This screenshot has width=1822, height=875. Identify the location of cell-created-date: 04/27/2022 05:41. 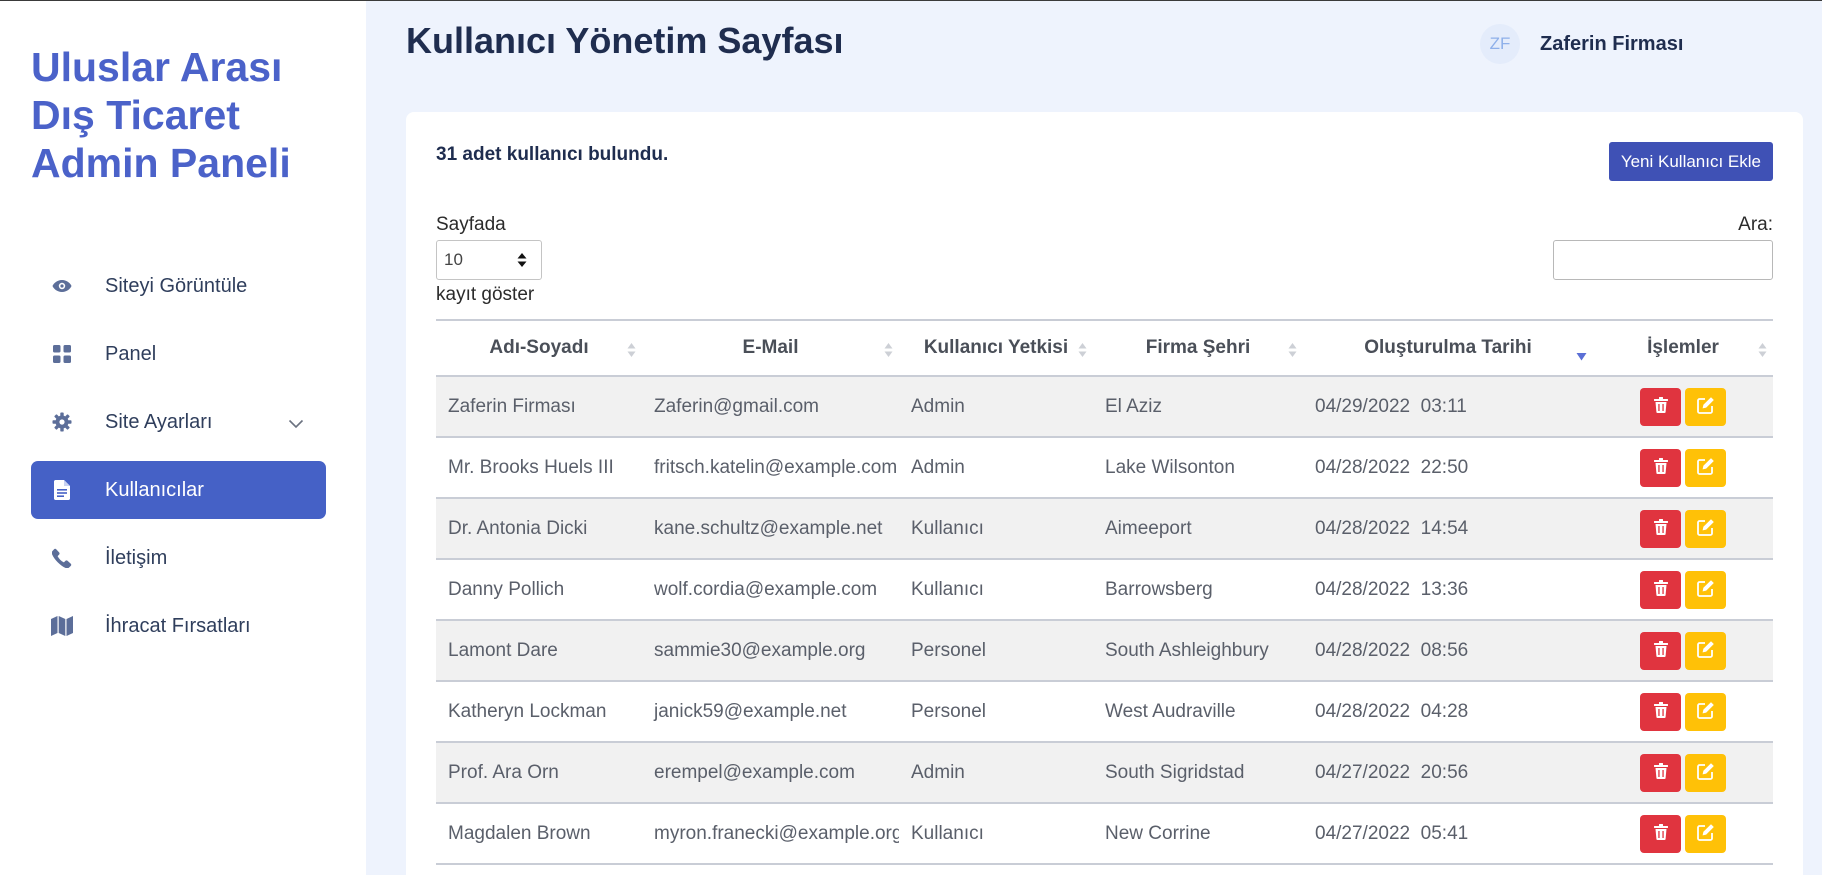
(1448, 834).